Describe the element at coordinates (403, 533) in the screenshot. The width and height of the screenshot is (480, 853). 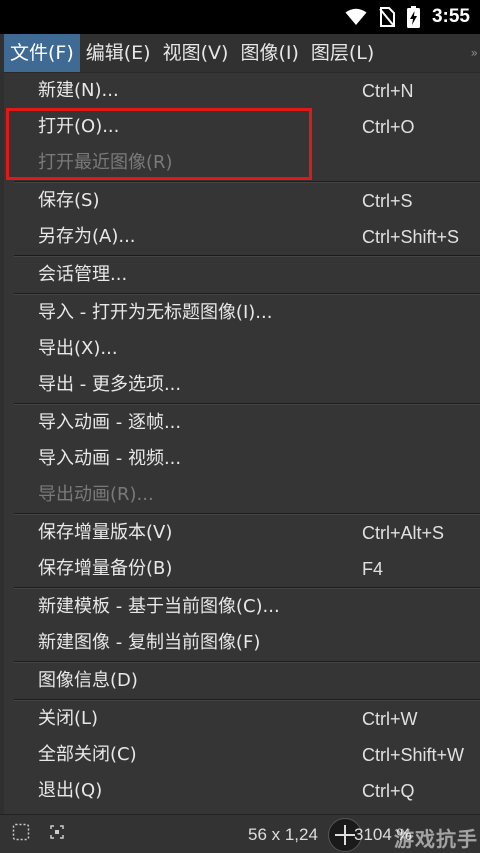
I see `menu-item-shortcut: Ctrl+Alt+S` at that location.